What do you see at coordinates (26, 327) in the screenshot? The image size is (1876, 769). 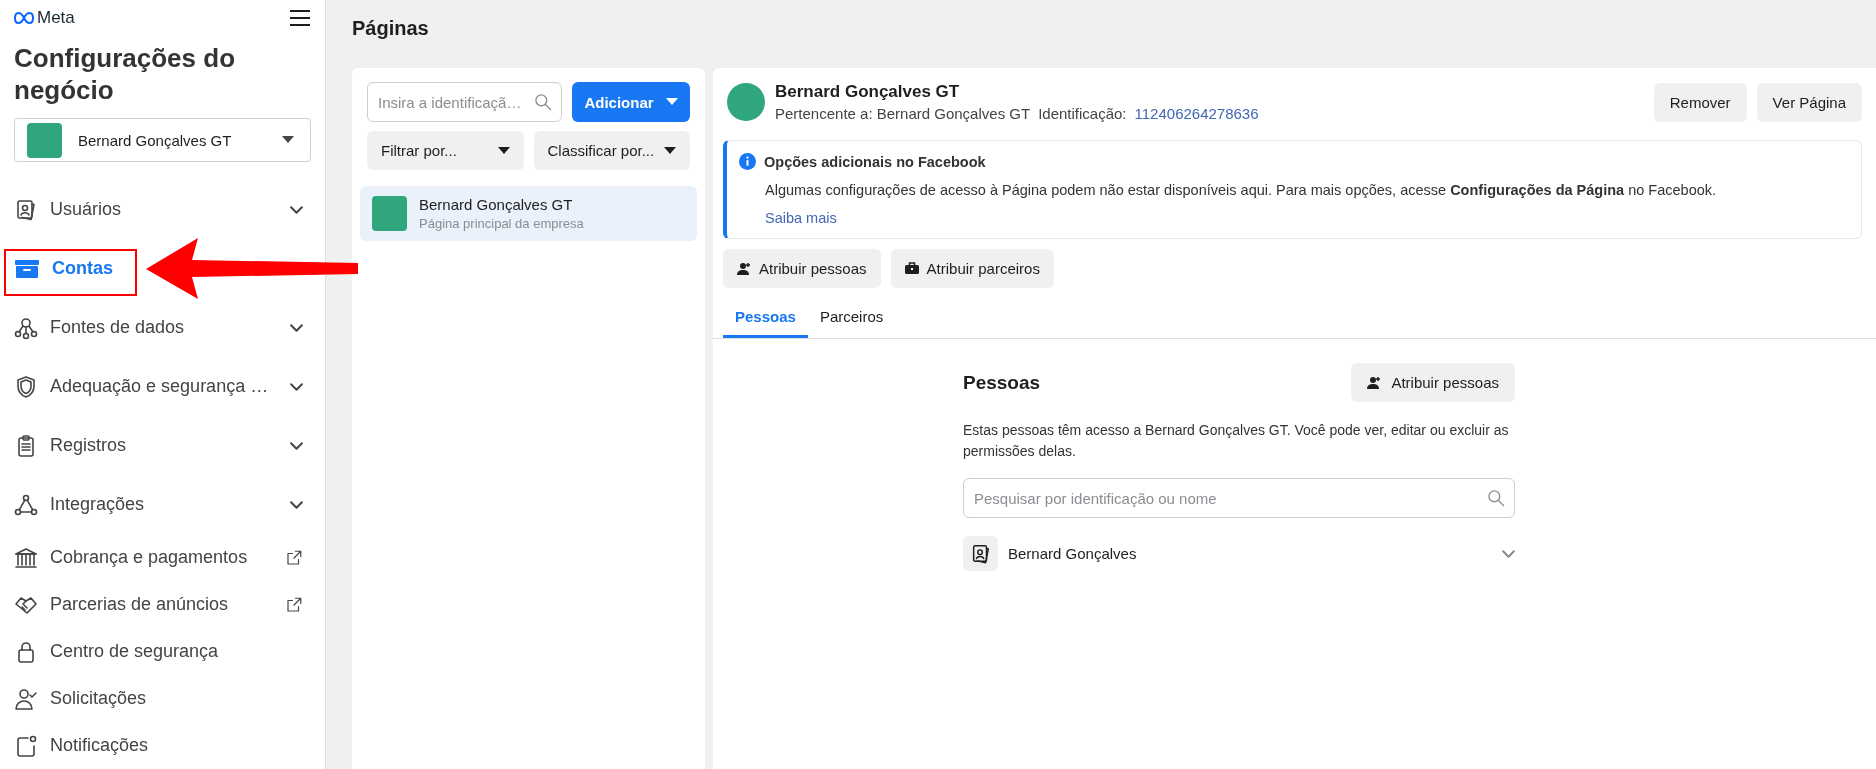 I see `nodes-icon` at bounding box center [26, 327].